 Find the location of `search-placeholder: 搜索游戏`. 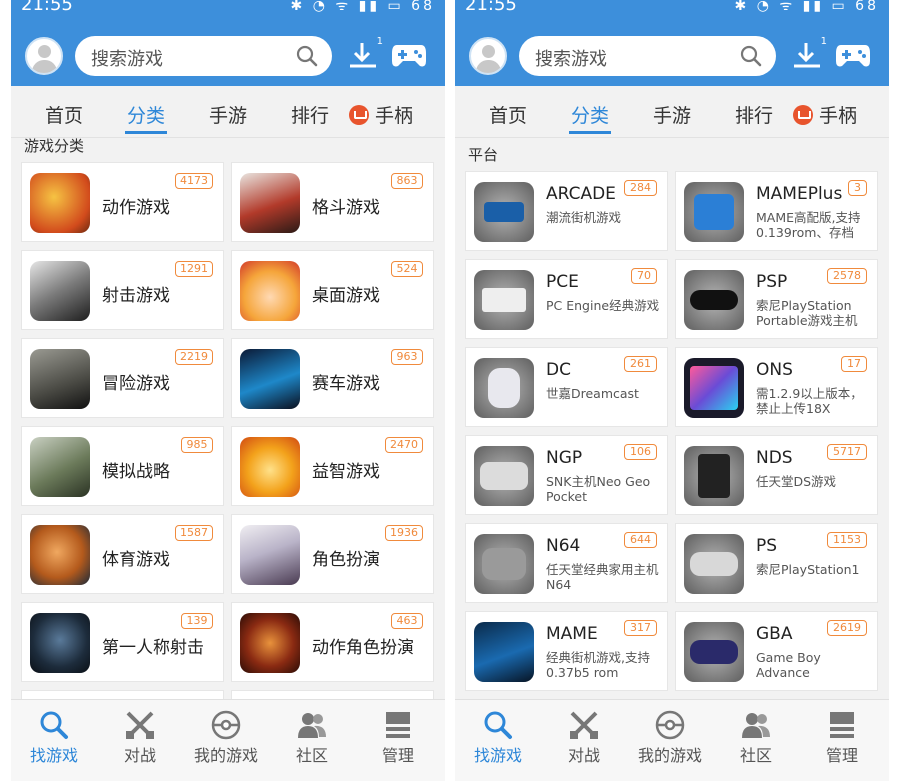

search-placeholder: 搜索游戏 is located at coordinates (127, 59).